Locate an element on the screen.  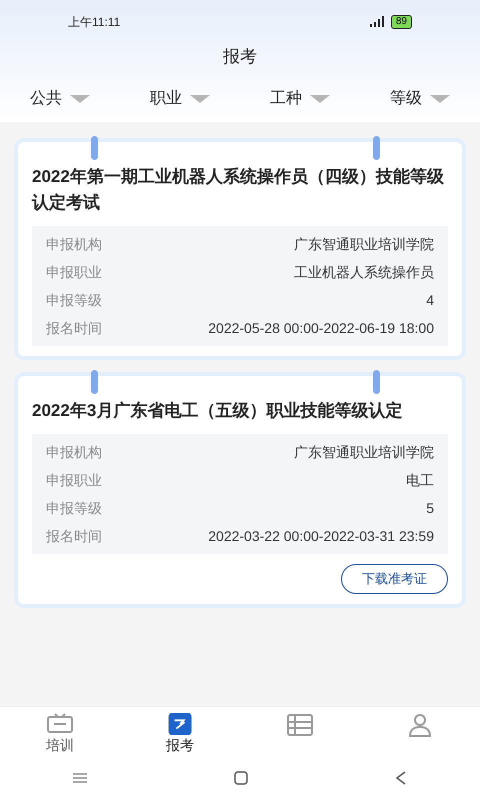
field-value: 2022-03-22 00:00-2022-03-31 23:59 is located at coordinates (321, 536).